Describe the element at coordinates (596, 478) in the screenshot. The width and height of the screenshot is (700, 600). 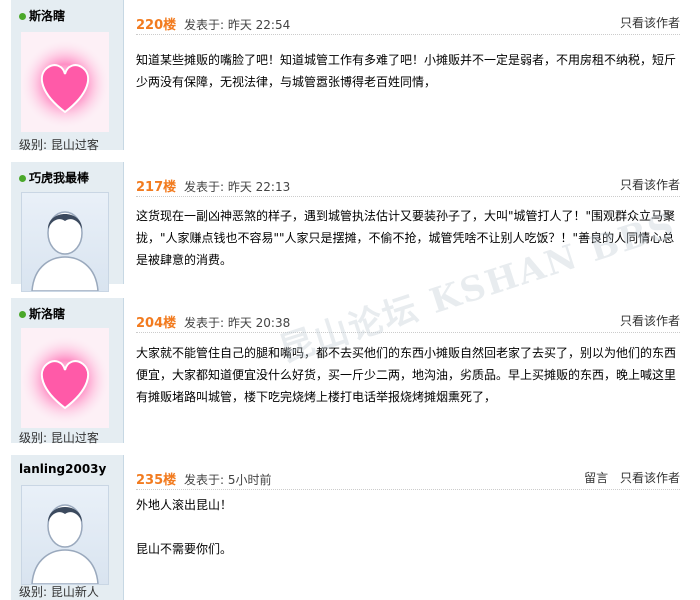
I see `message-link: 留言` at that location.